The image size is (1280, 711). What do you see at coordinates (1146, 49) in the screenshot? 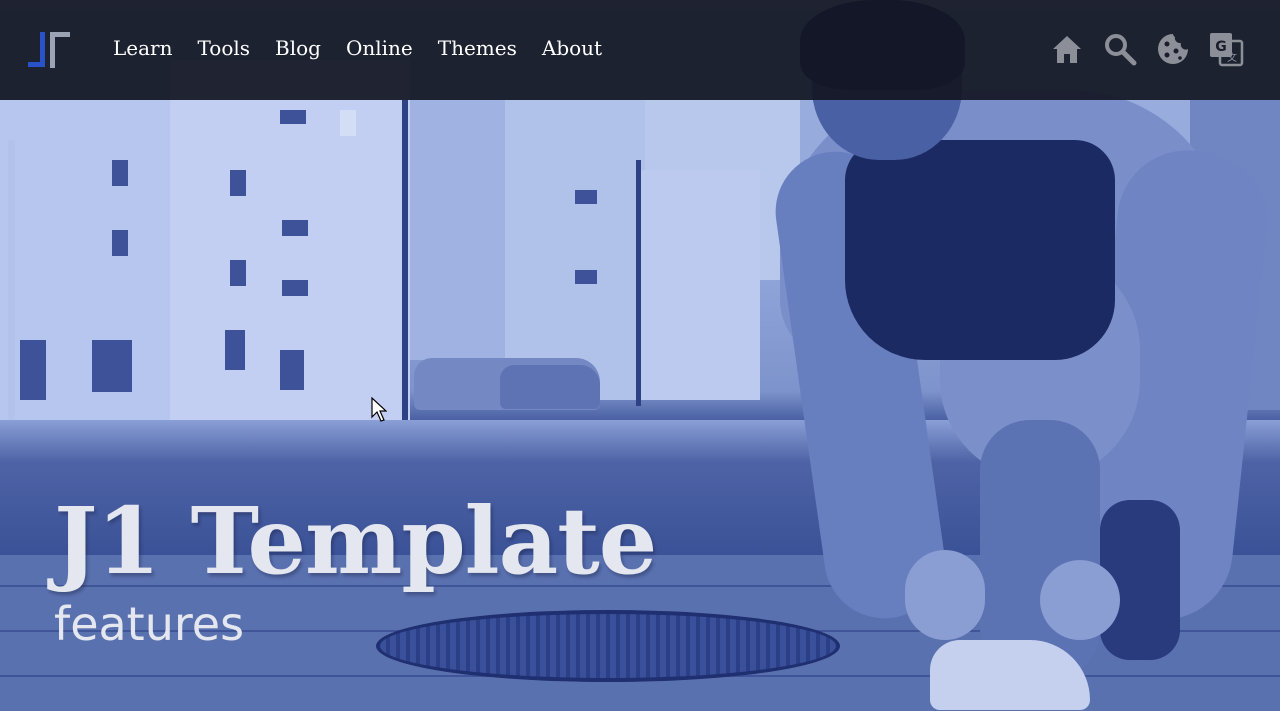
I see `toolbar-icons: G 文` at bounding box center [1146, 49].